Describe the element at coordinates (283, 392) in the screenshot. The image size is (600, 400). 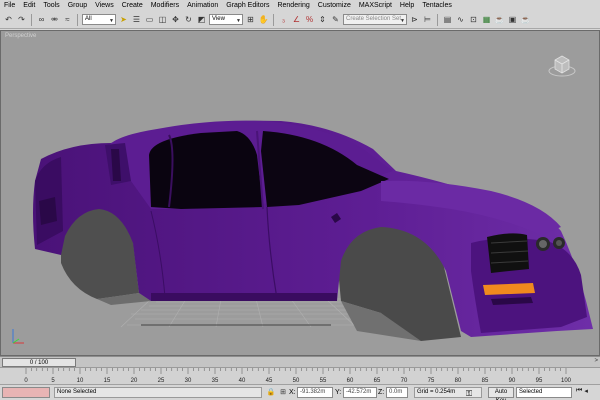
I see `absolute-mode-icon: ⊞` at that location.